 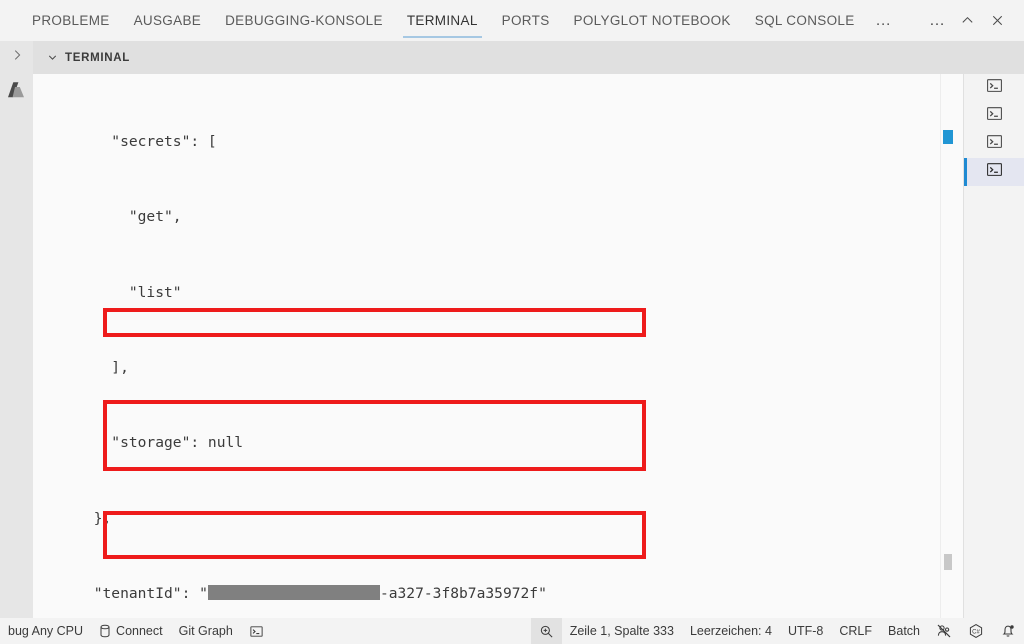 I want to click on expand-sidebar-button, so click(x=16, y=57).